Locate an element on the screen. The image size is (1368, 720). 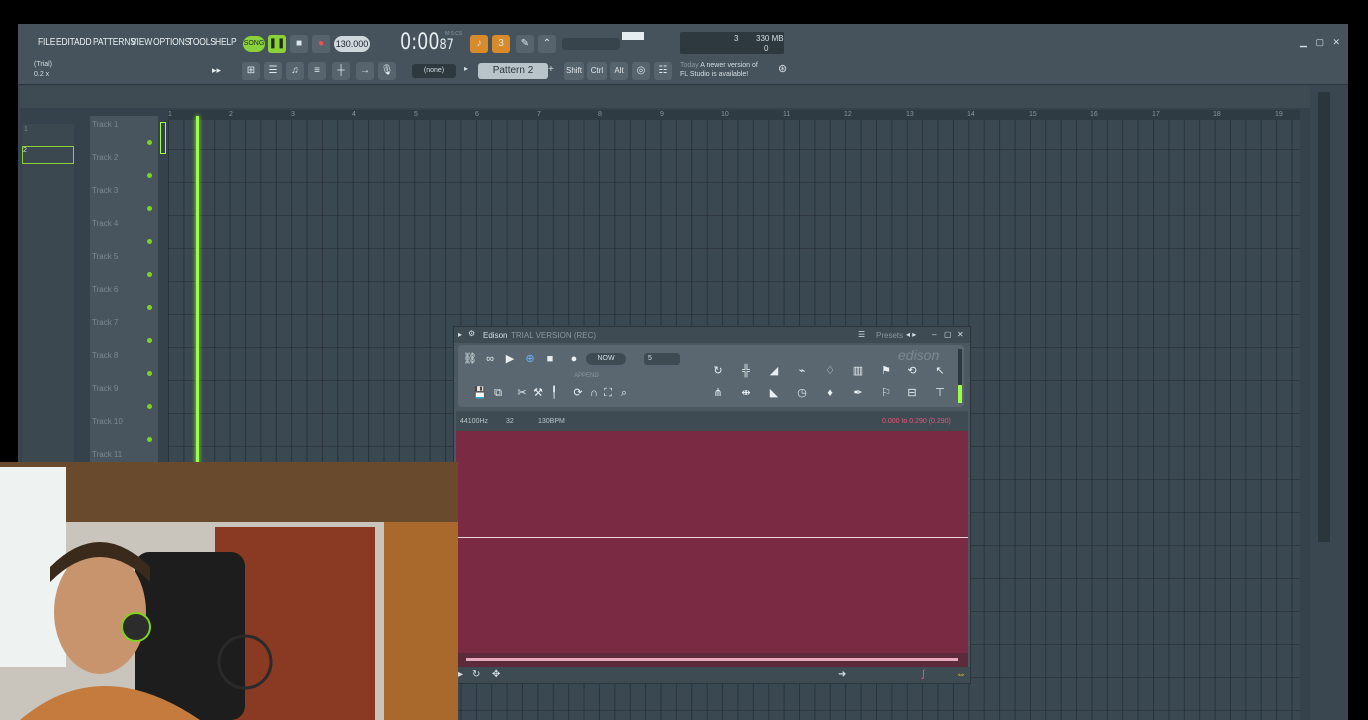
tools-icon: ⚒ is located at coordinates (538, 393).